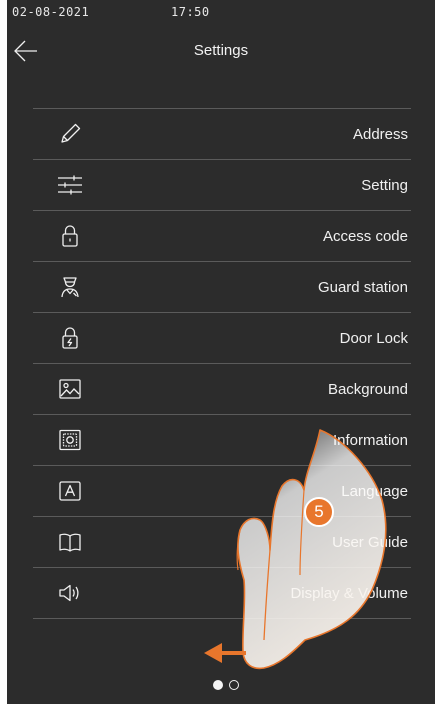 The width and height of the screenshot is (443, 709). Describe the element at coordinates (221, 50) in the screenshot. I see `page-title: Settings` at that location.